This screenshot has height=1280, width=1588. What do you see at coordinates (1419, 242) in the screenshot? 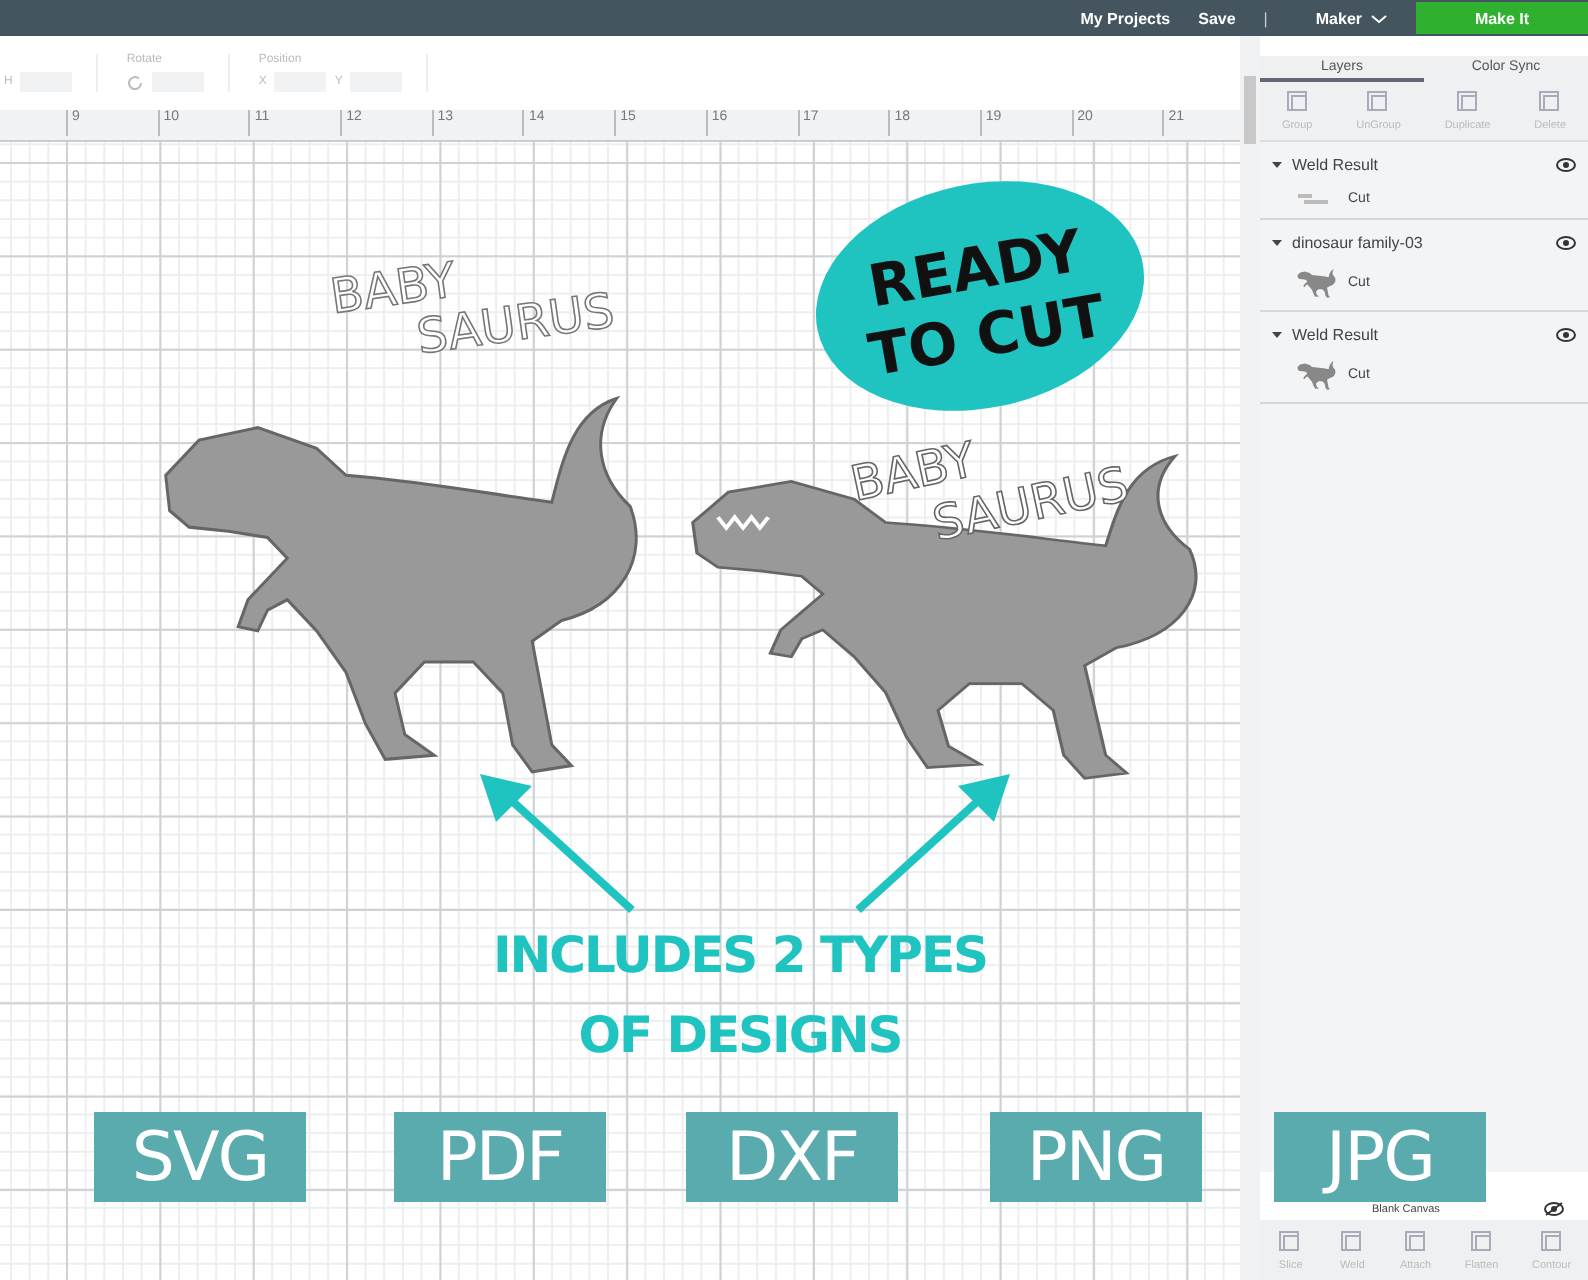
I see `layer-name: dinosaur family-03` at bounding box center [1419, 242].